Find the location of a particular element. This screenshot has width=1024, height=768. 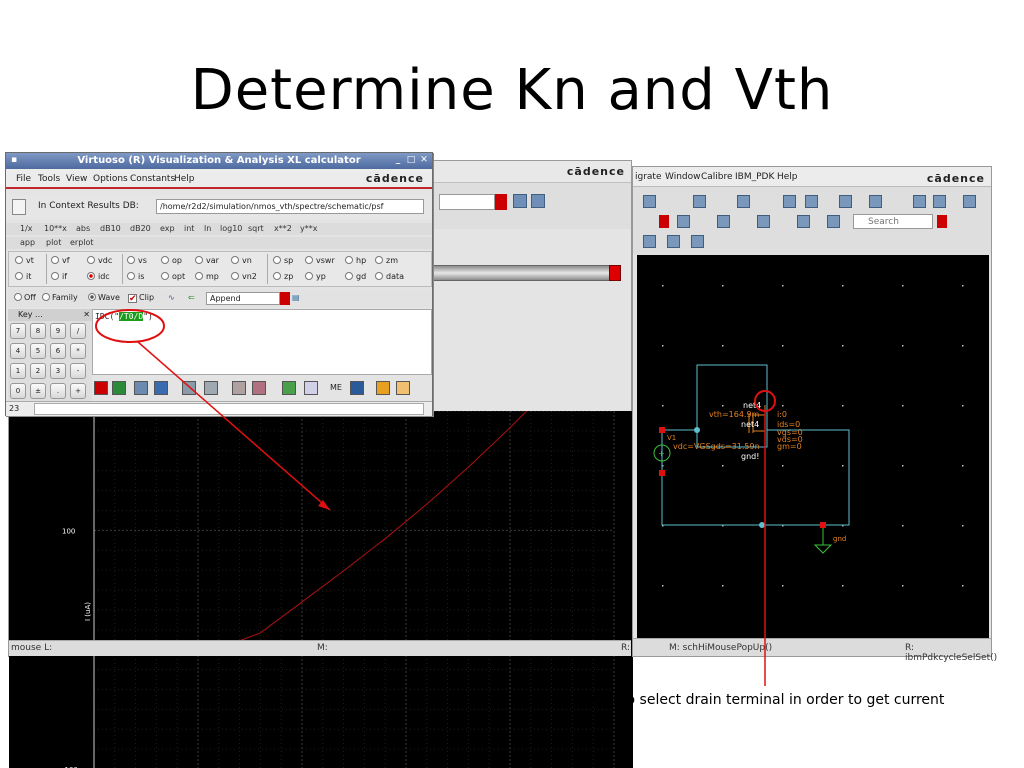

menu-constants: Constants is located at coordinates (152, 179).